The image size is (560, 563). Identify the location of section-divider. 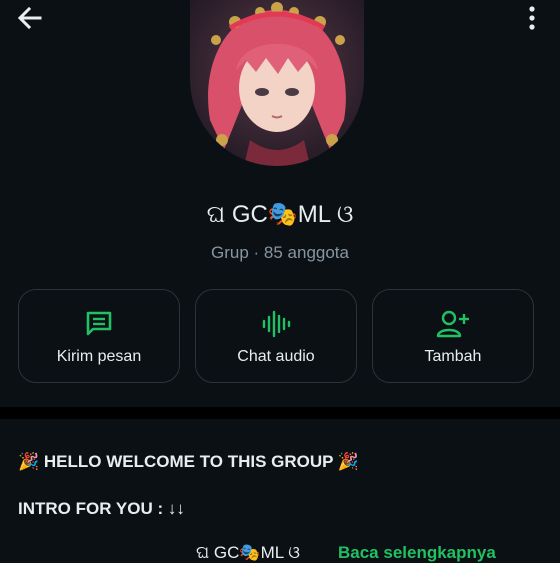
(280, 413).